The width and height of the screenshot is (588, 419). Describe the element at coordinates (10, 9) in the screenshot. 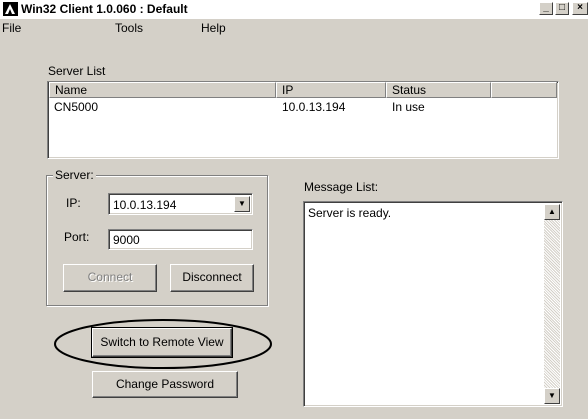

I see `app-icon` at that location.